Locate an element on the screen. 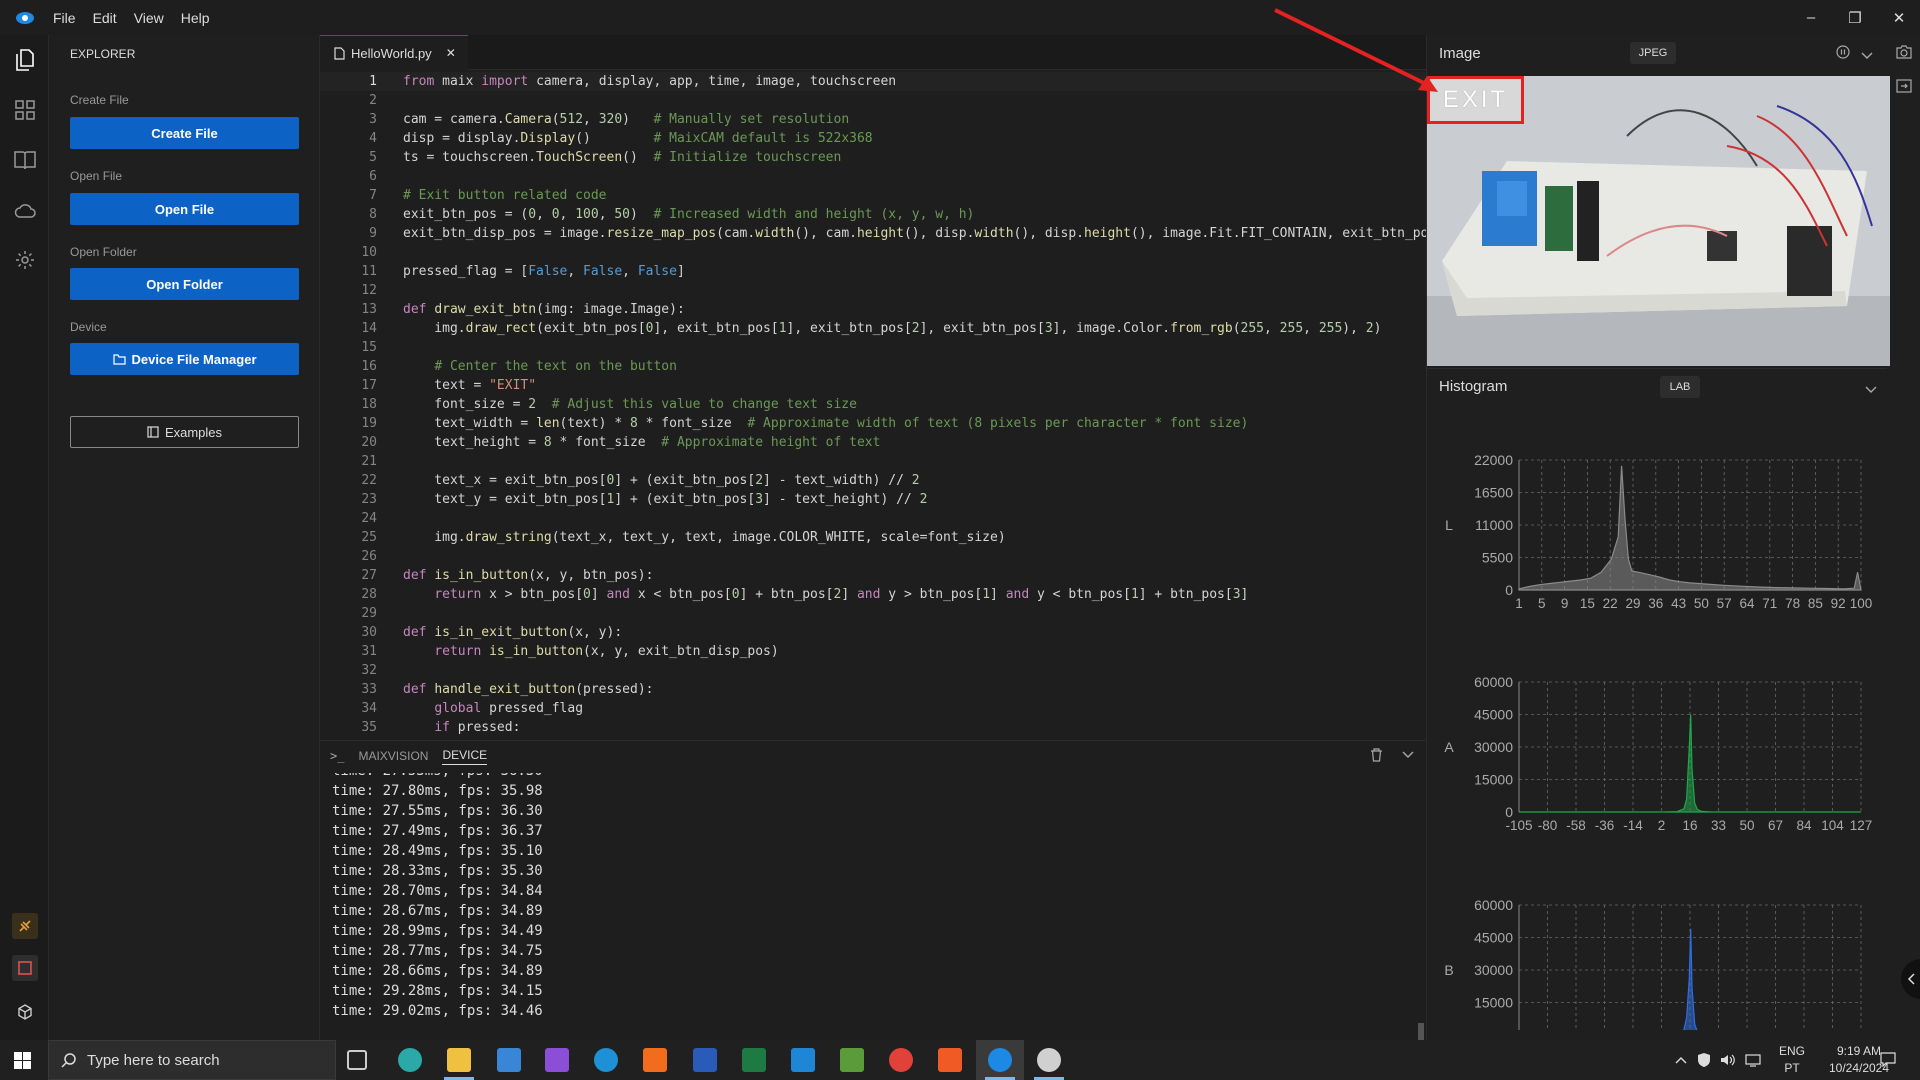 This screenshot has width=1920, height=1080. code-line: 27 def is_in_button(x, y, btn_pos): is located at coordinates (873, 575).